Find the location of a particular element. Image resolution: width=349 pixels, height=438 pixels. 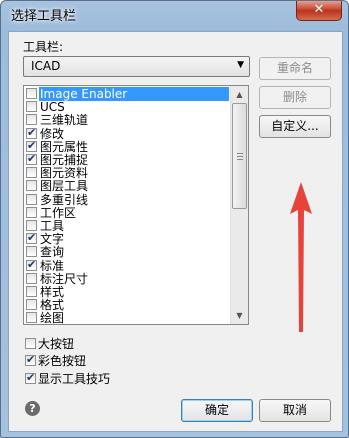

toolbar-list-item: 图层工具 is located at coordinates (126, 186).